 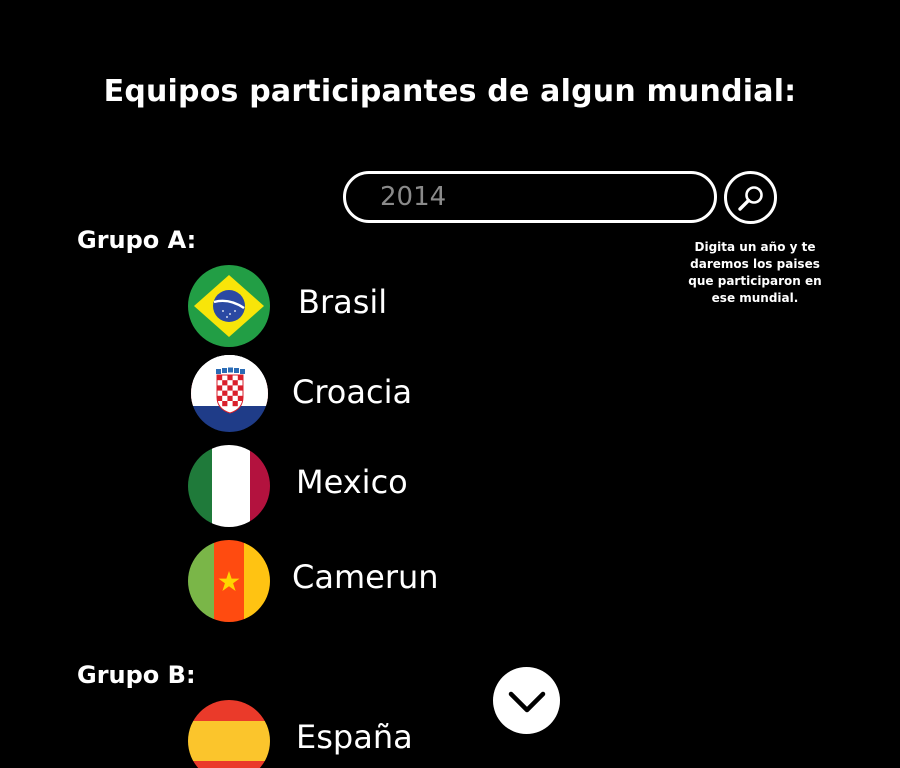 I want to click on mexico-flag-icon, so click(x=229, y=486).